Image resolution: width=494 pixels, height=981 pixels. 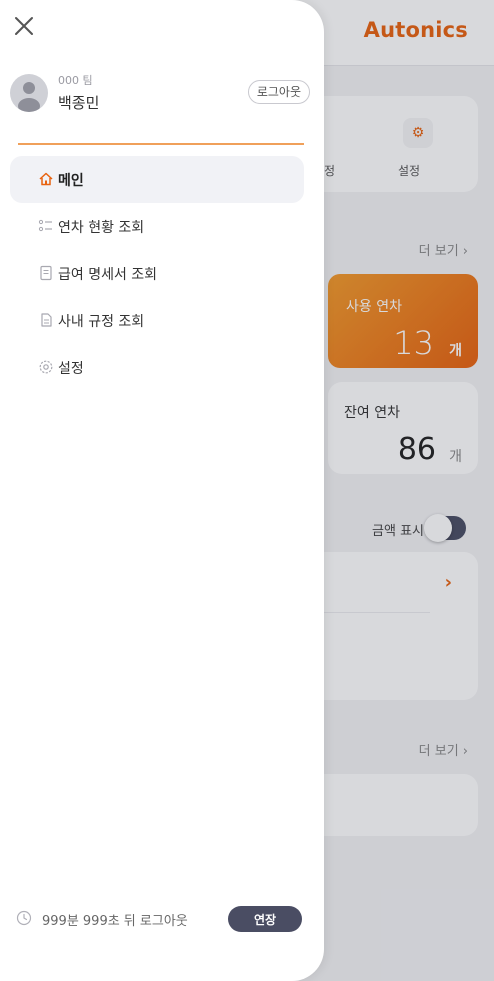 I want to click on nav-label: 연차 현황 조회, so click(x=101, y=227).